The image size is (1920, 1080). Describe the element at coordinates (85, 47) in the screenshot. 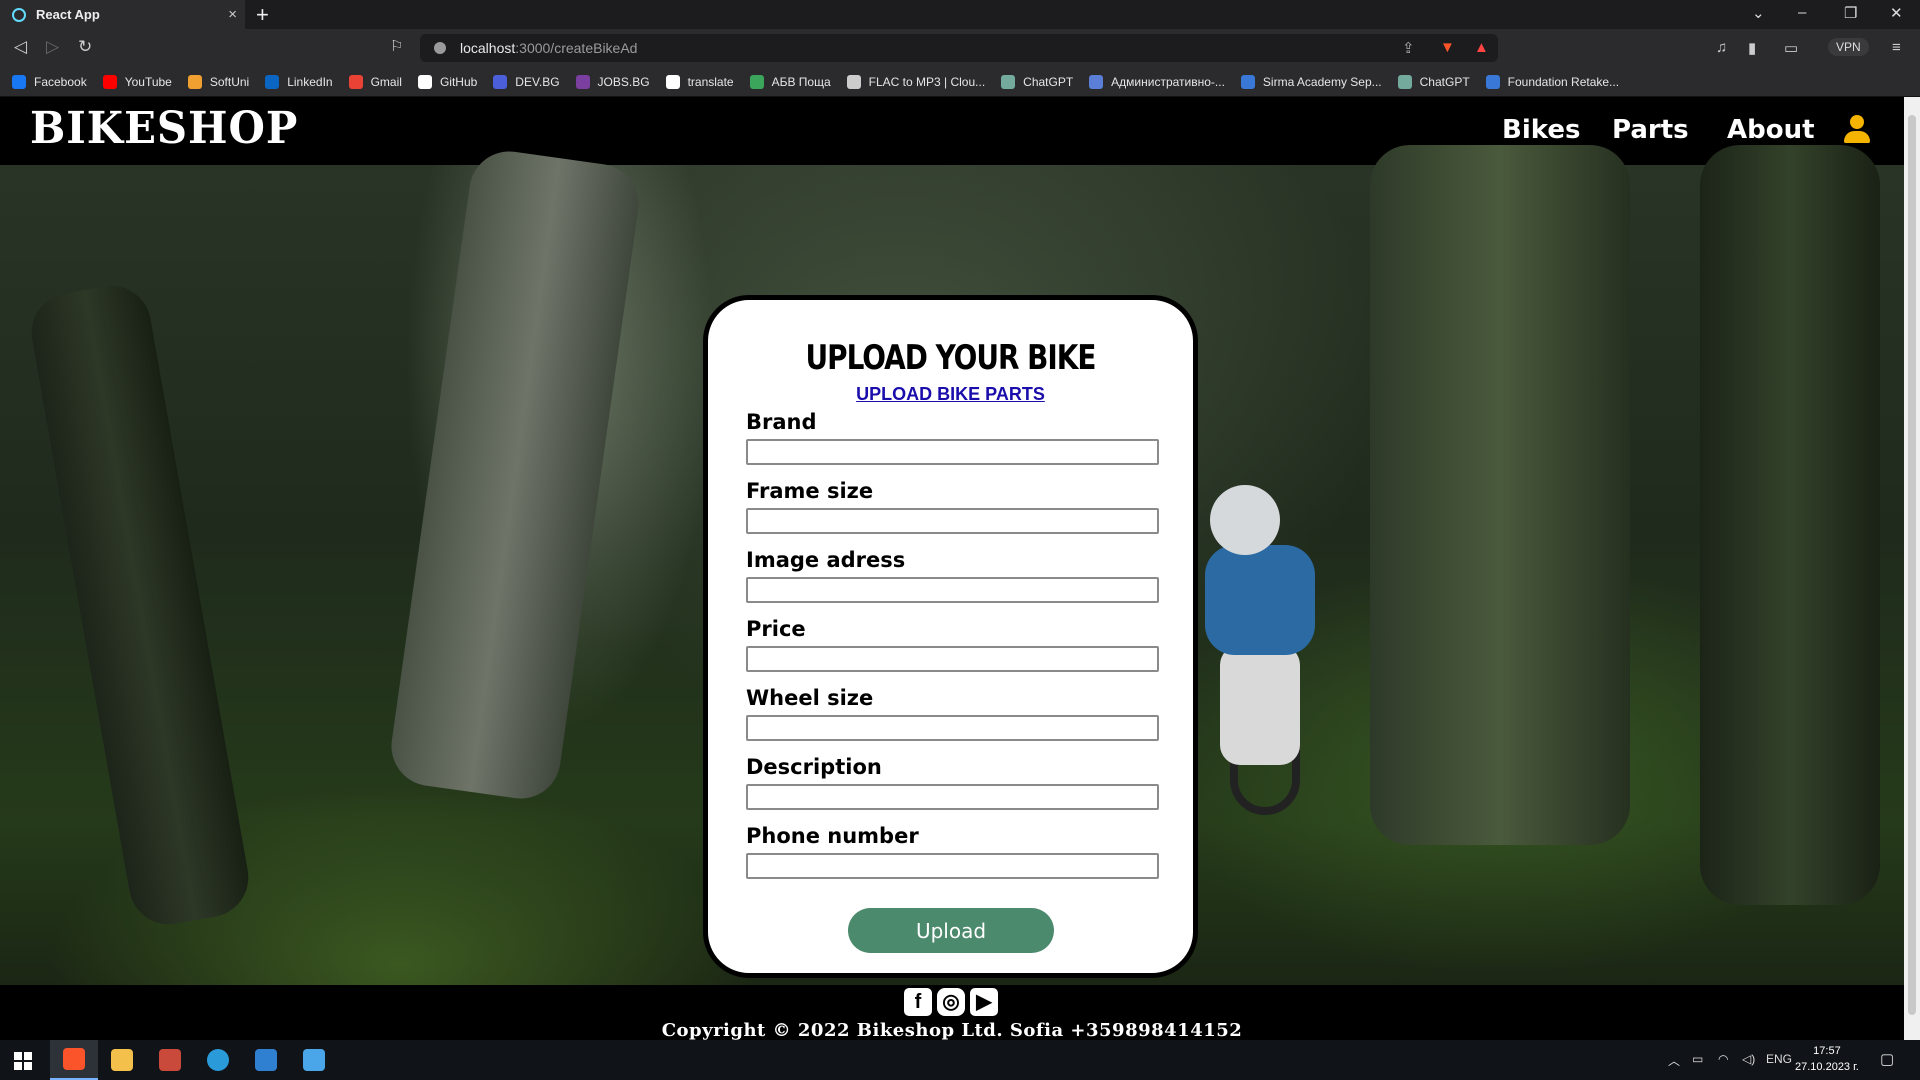

I see `reload-button: ↻` at that location.